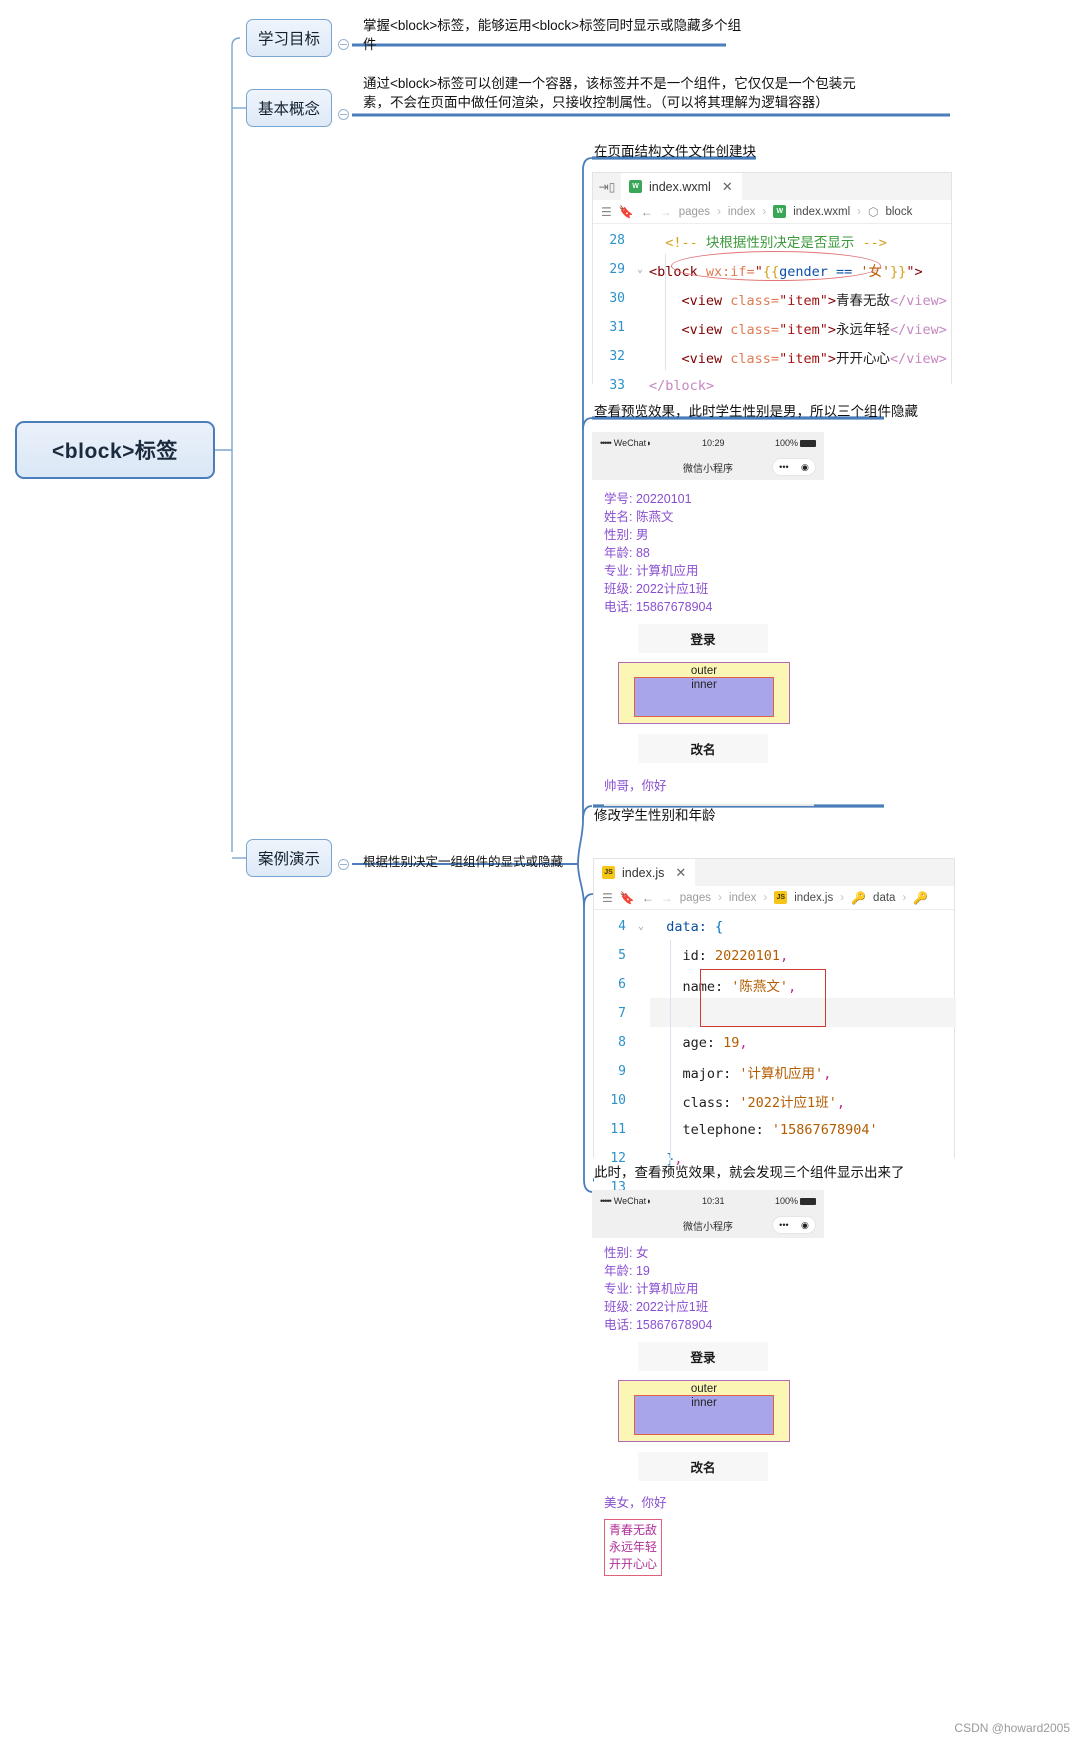 This screenshot has width=1084, height=1743. I want to click on code-token: class=, so click(755, 329).